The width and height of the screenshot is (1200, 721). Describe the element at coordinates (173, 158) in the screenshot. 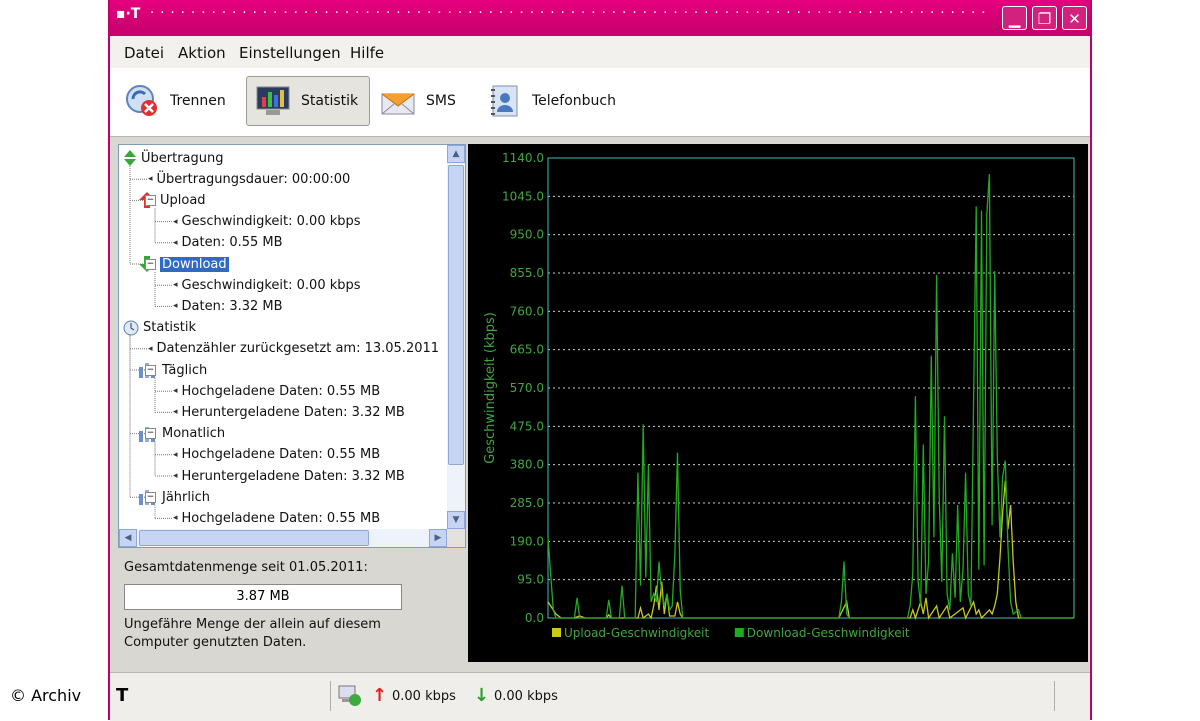

I see `tree-node: Übertragung` at that location.